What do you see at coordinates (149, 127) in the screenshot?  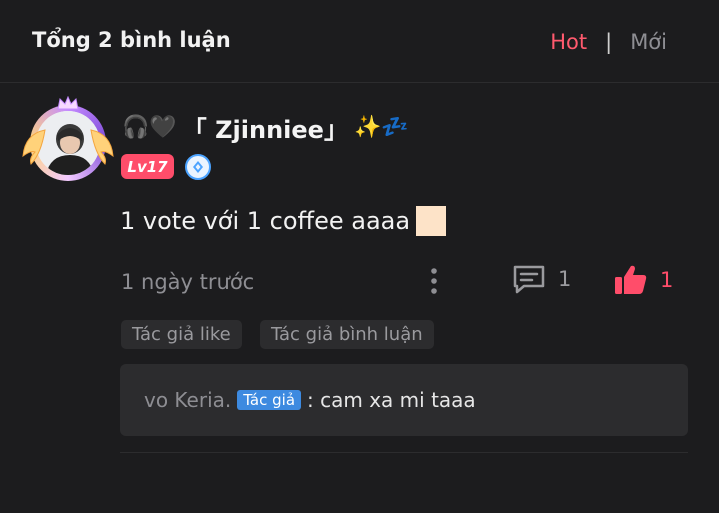 I see `headphones-heart-emoji: 🎧🖤` at bounding box center [149, 127].